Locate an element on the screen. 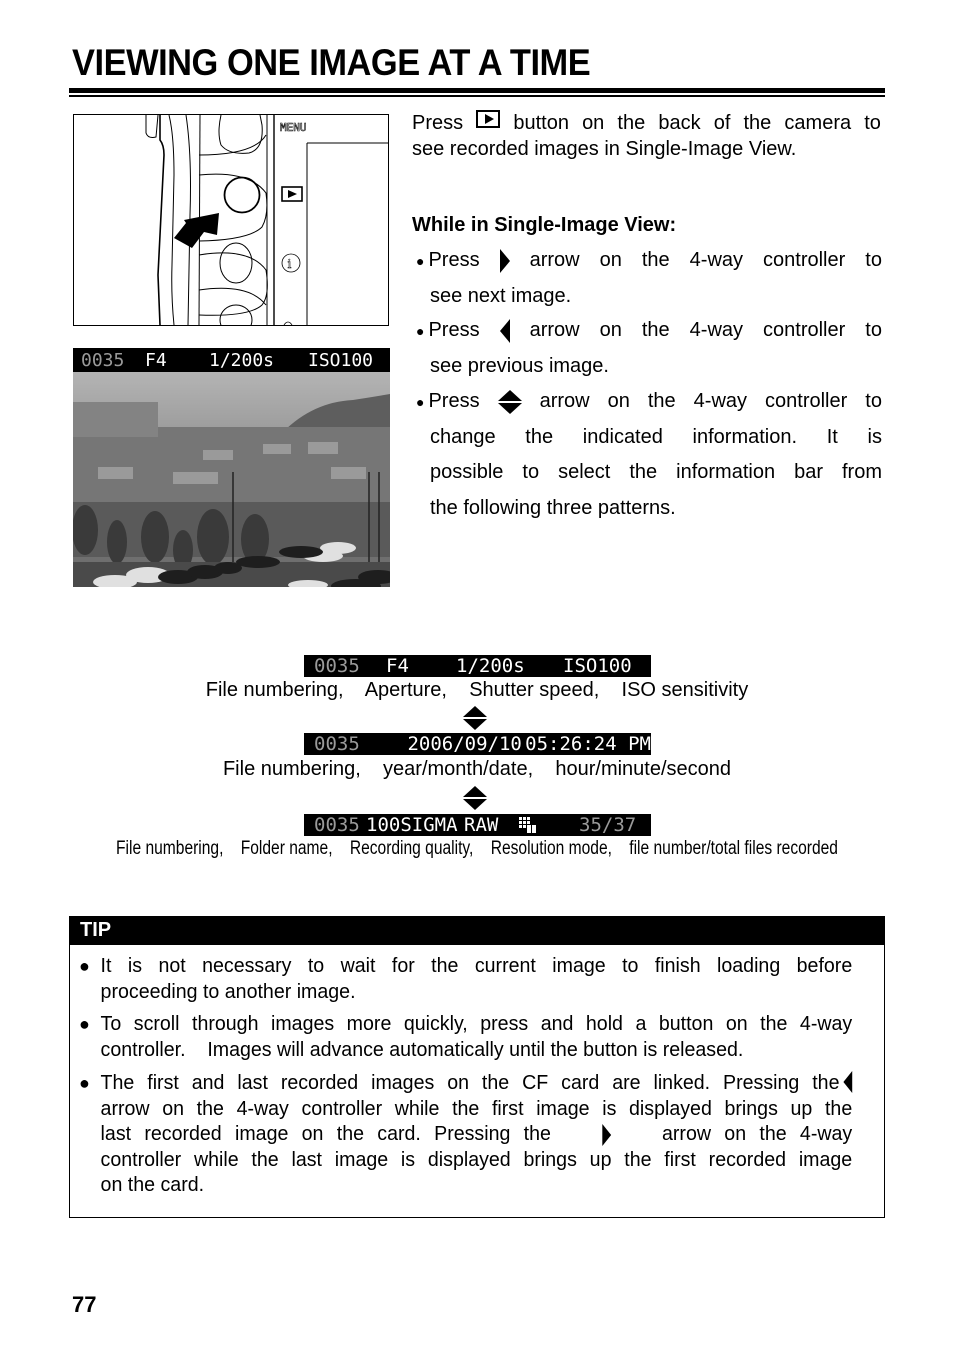 This screenshot has width=954, height=1357. bar-aperture: F4 is located at coordinates (397, 666).